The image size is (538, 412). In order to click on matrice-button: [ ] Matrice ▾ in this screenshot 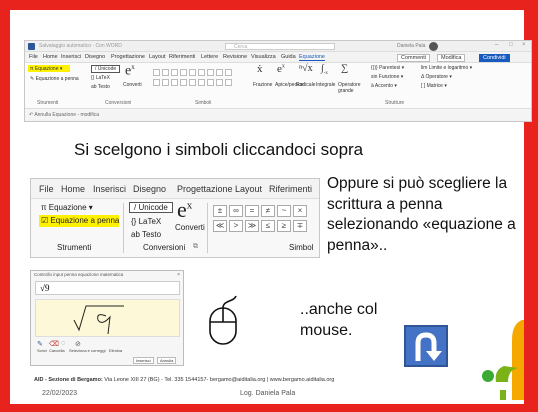, I will do `click(434, 86)`.